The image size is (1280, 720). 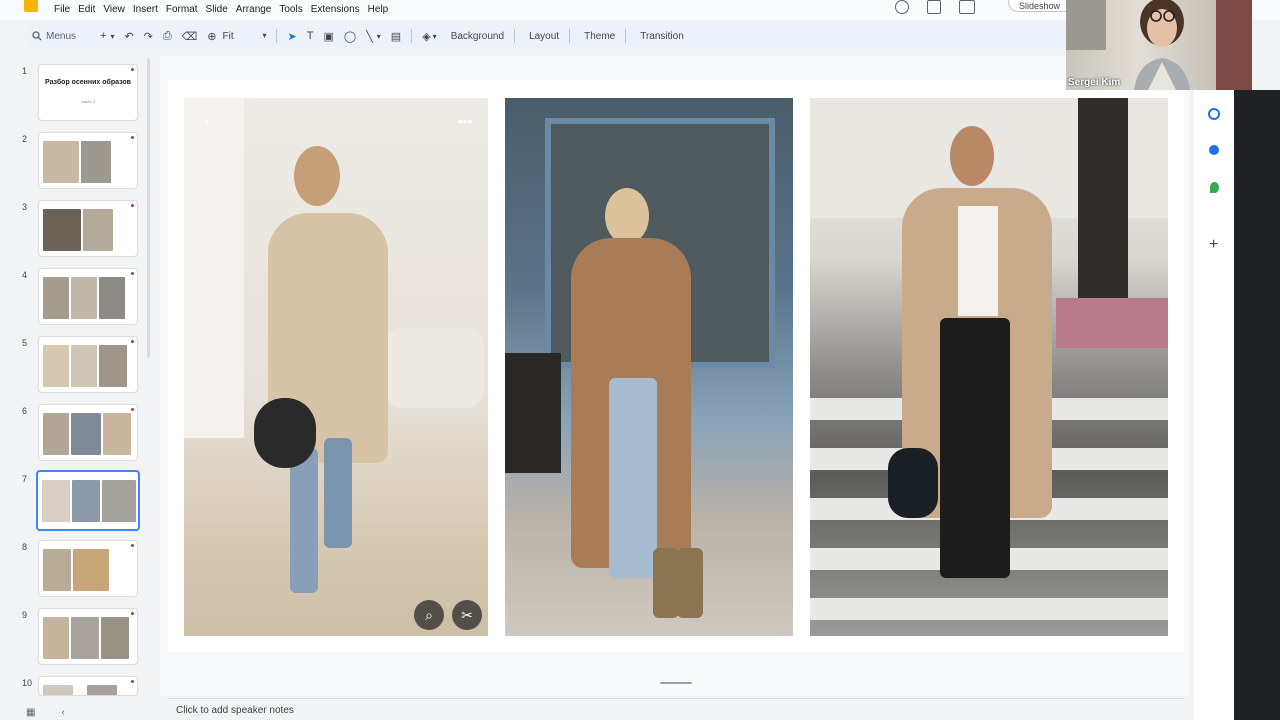 What do you see at coordinates (662, 36) in the screenshot?
I see `transition-button: Transition` at bounding box center [662, 36].